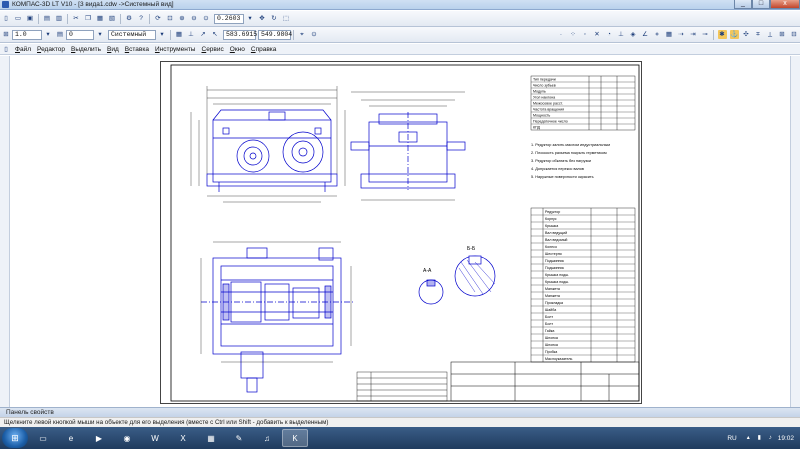 The height and width of the screenshot is (449, 800). Describe the element at coordinates (191, 34) in the screenshot. I see `ortho-icon: ⊥` at that location.